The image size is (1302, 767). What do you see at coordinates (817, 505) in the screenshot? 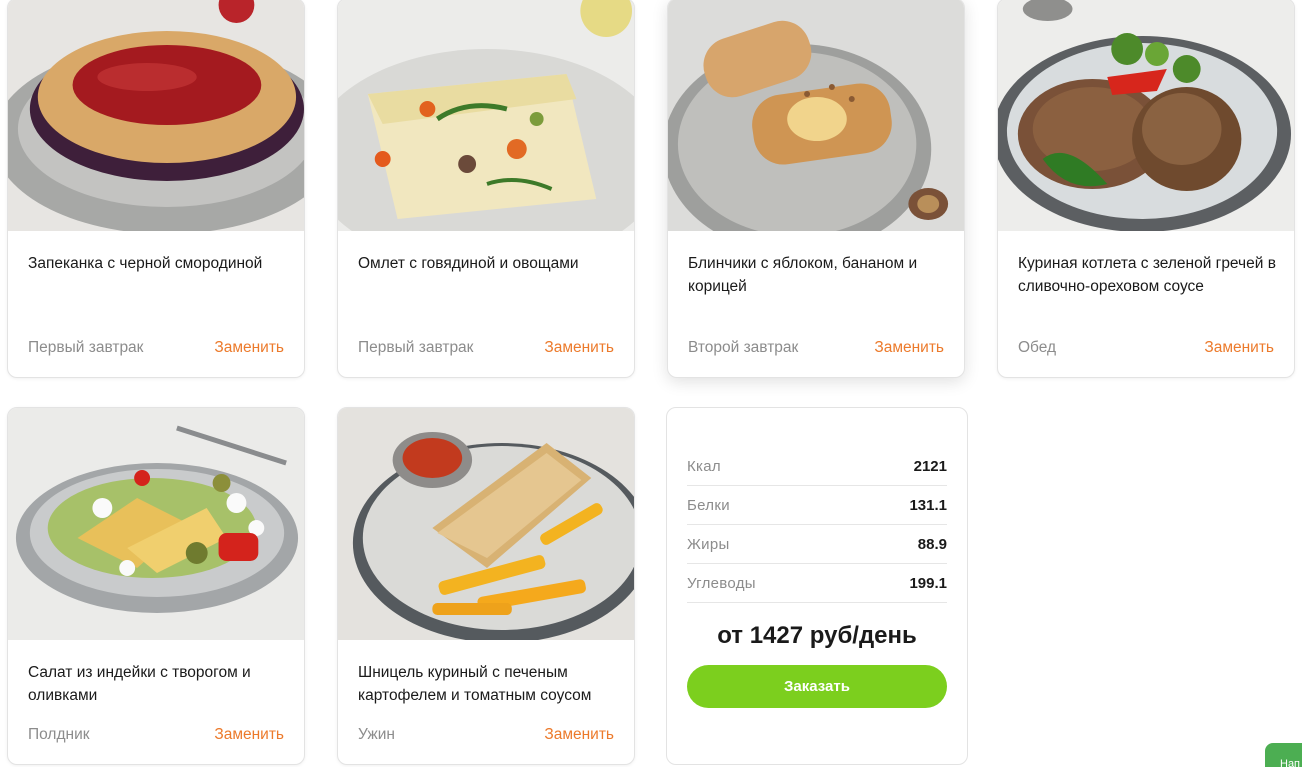
I see `nutrition-row-protein: Белки 131.1` at bounding box center [817, 505].